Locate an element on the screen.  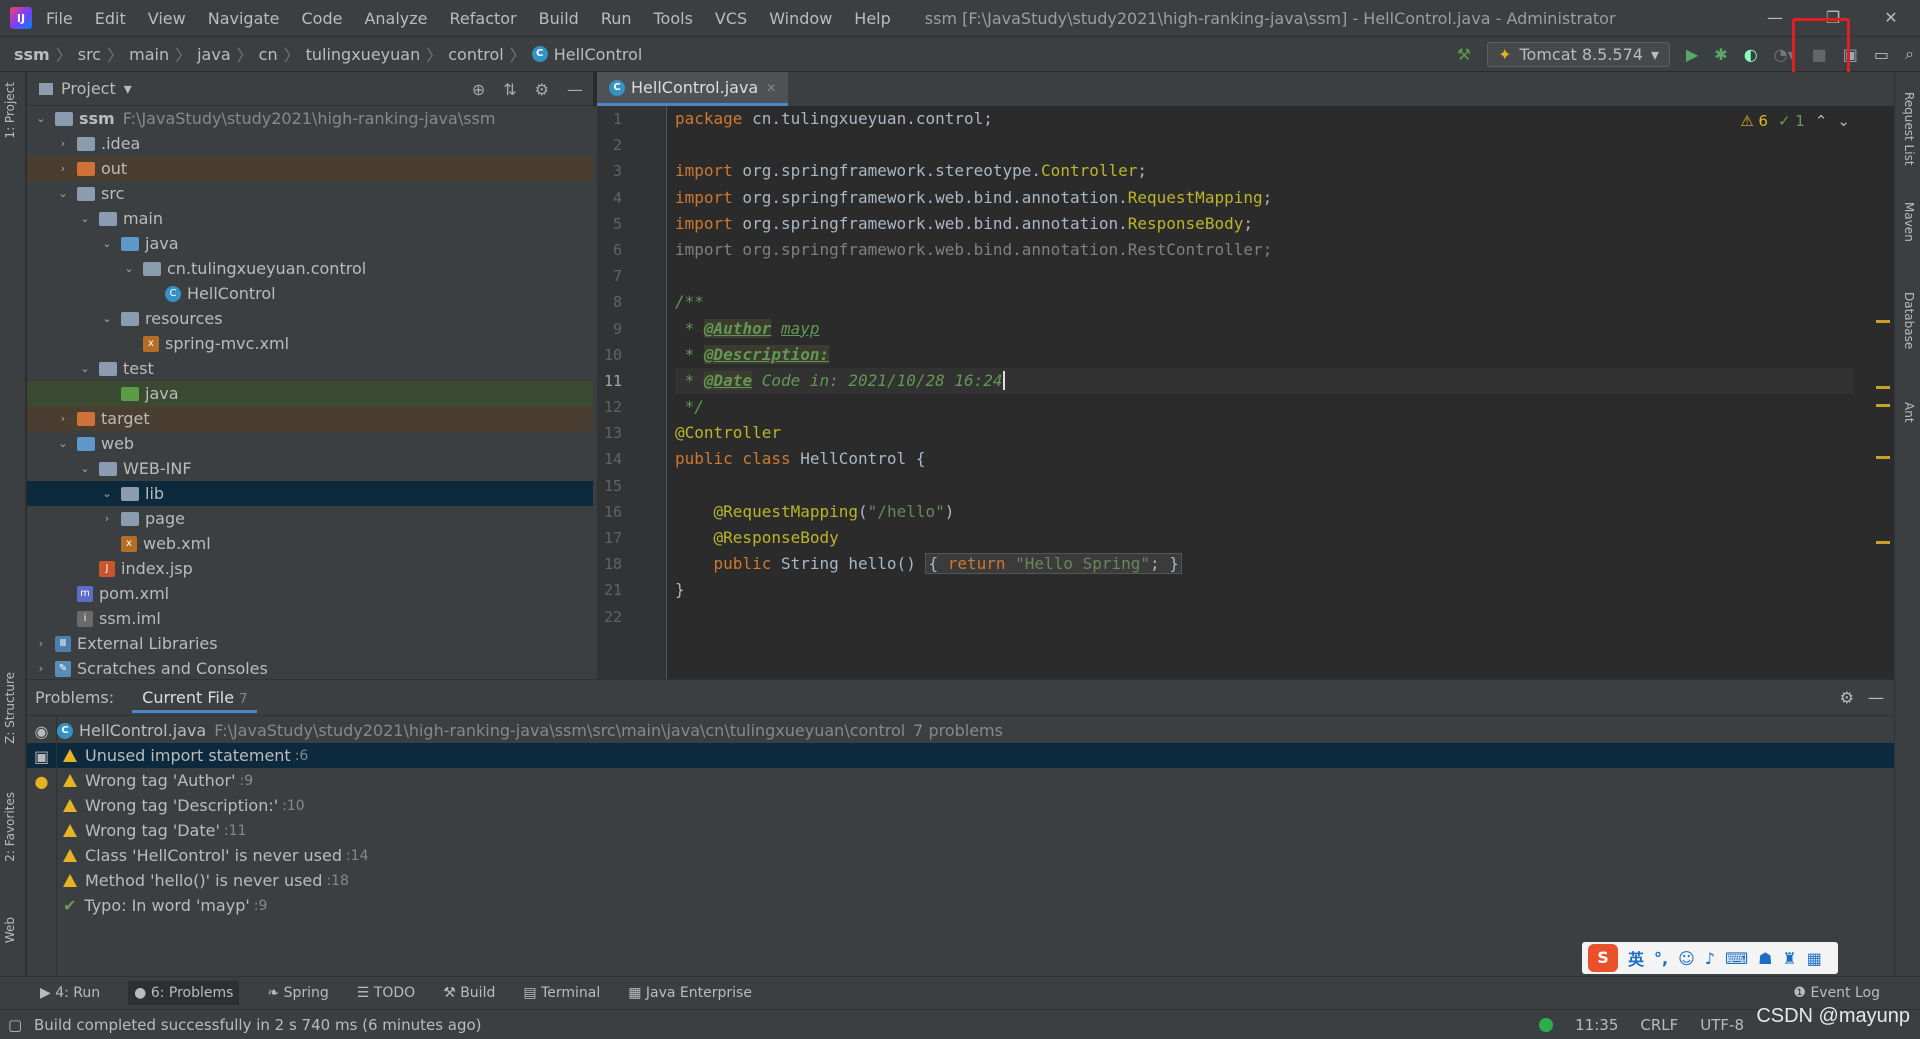
tree-item: › Ⅲ External Libraries is located at coordinates (310, 643).